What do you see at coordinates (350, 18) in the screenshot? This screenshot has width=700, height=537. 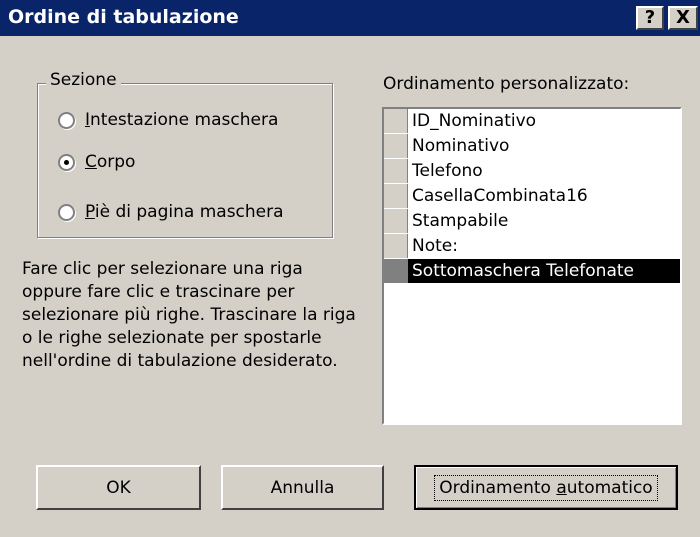 I see `title-bar: Ordine di tabulazione ? X` at bounding box center [350, 18].